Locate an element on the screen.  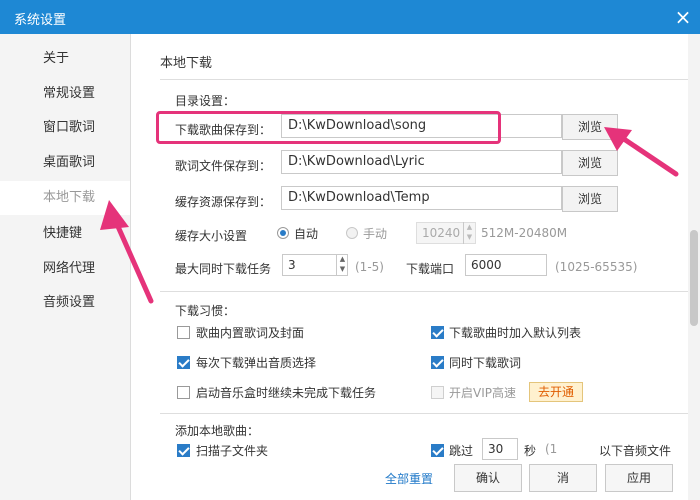
arrow-pointer-icon is located at coordinates (641, 152).